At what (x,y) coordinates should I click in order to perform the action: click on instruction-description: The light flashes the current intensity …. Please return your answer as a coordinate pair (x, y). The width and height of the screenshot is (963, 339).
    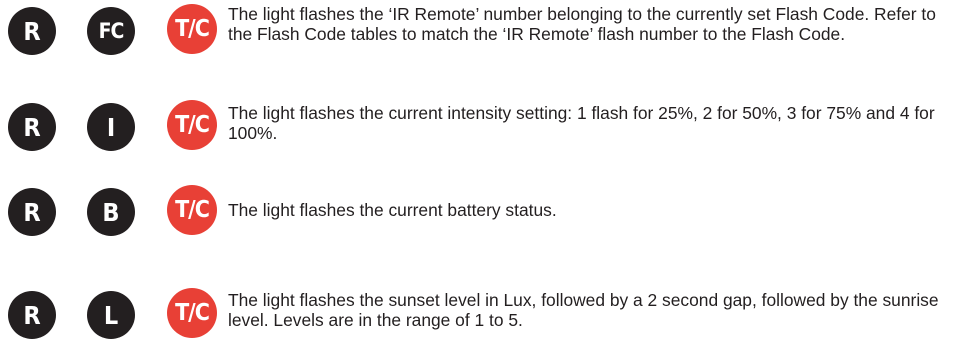
    Looking at the image, I should click on (581, 123).